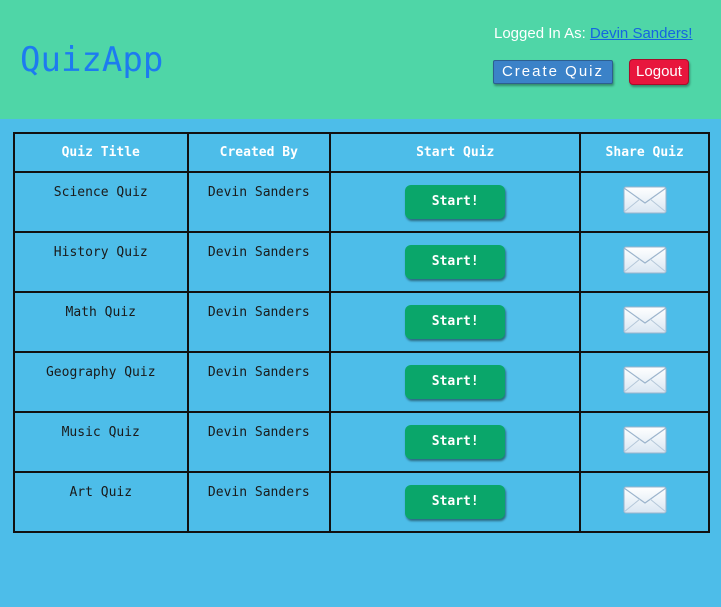  What do you see at coordinates (259, 152) in the screenshot?
I see `column-header-created-by: Created By` at bounding box center [259, 152].